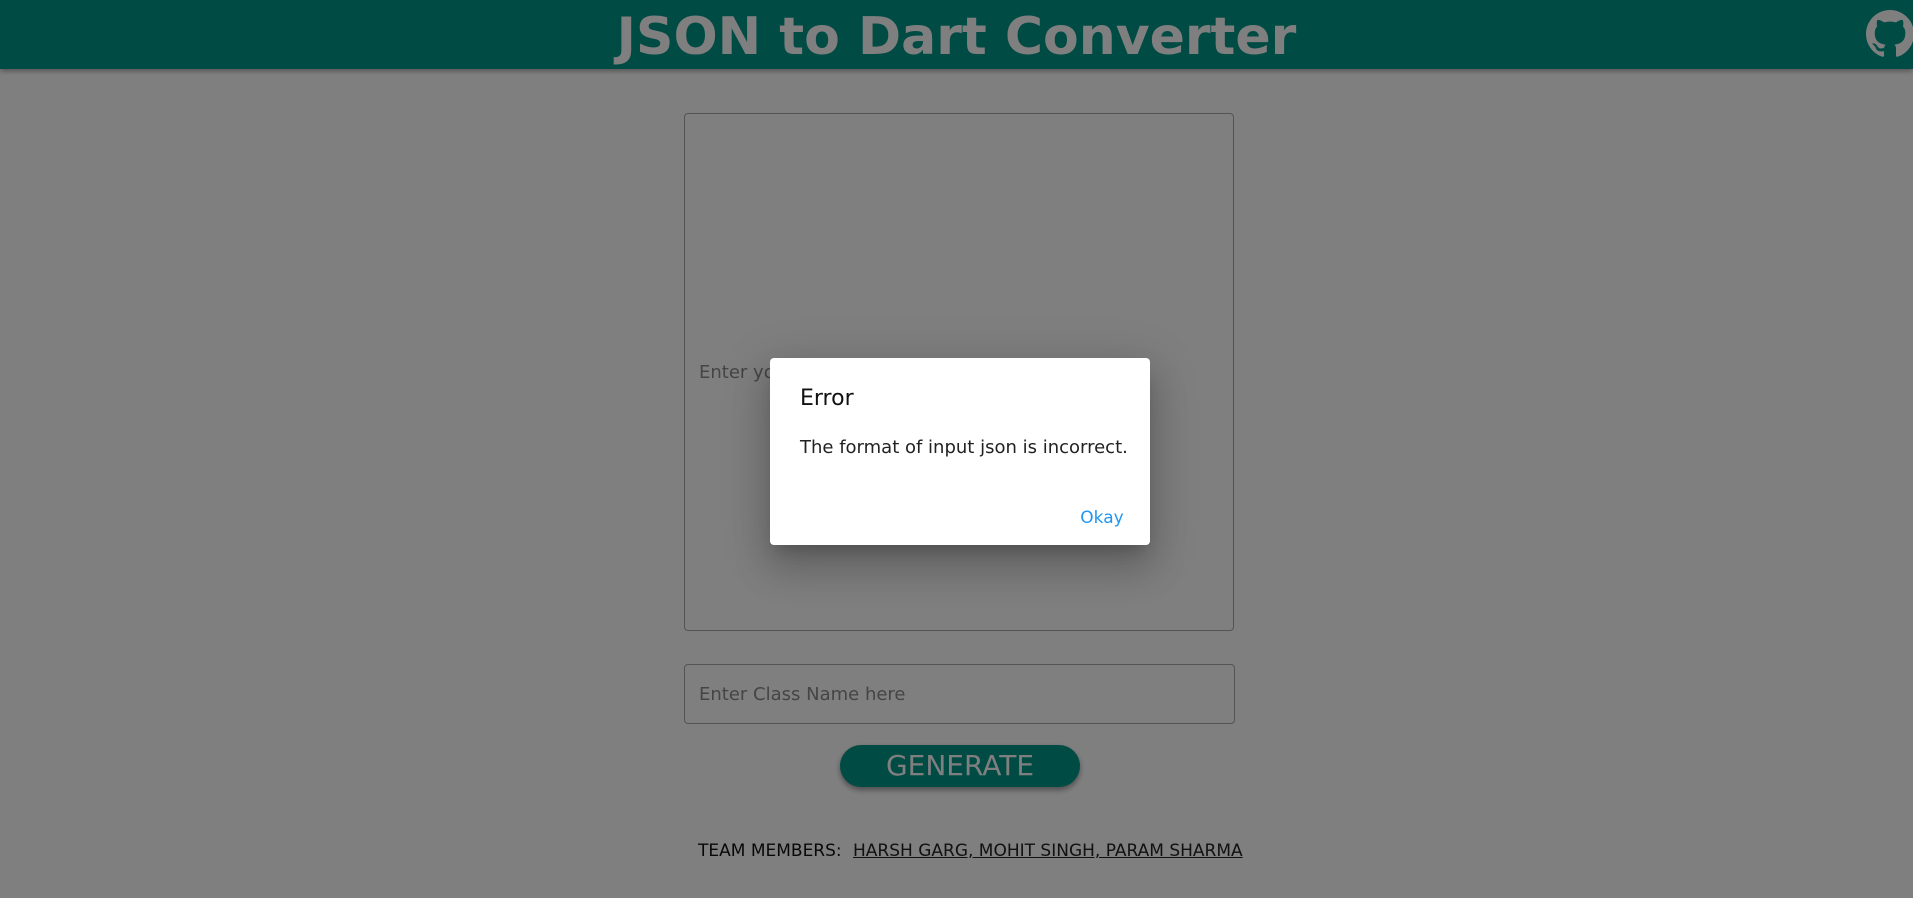 The image size is (1913, 898). What do you see at coordinates (1102, 518) in the screenshot?
I see `okay-button: Okay` at bounding box center [1102, 518].